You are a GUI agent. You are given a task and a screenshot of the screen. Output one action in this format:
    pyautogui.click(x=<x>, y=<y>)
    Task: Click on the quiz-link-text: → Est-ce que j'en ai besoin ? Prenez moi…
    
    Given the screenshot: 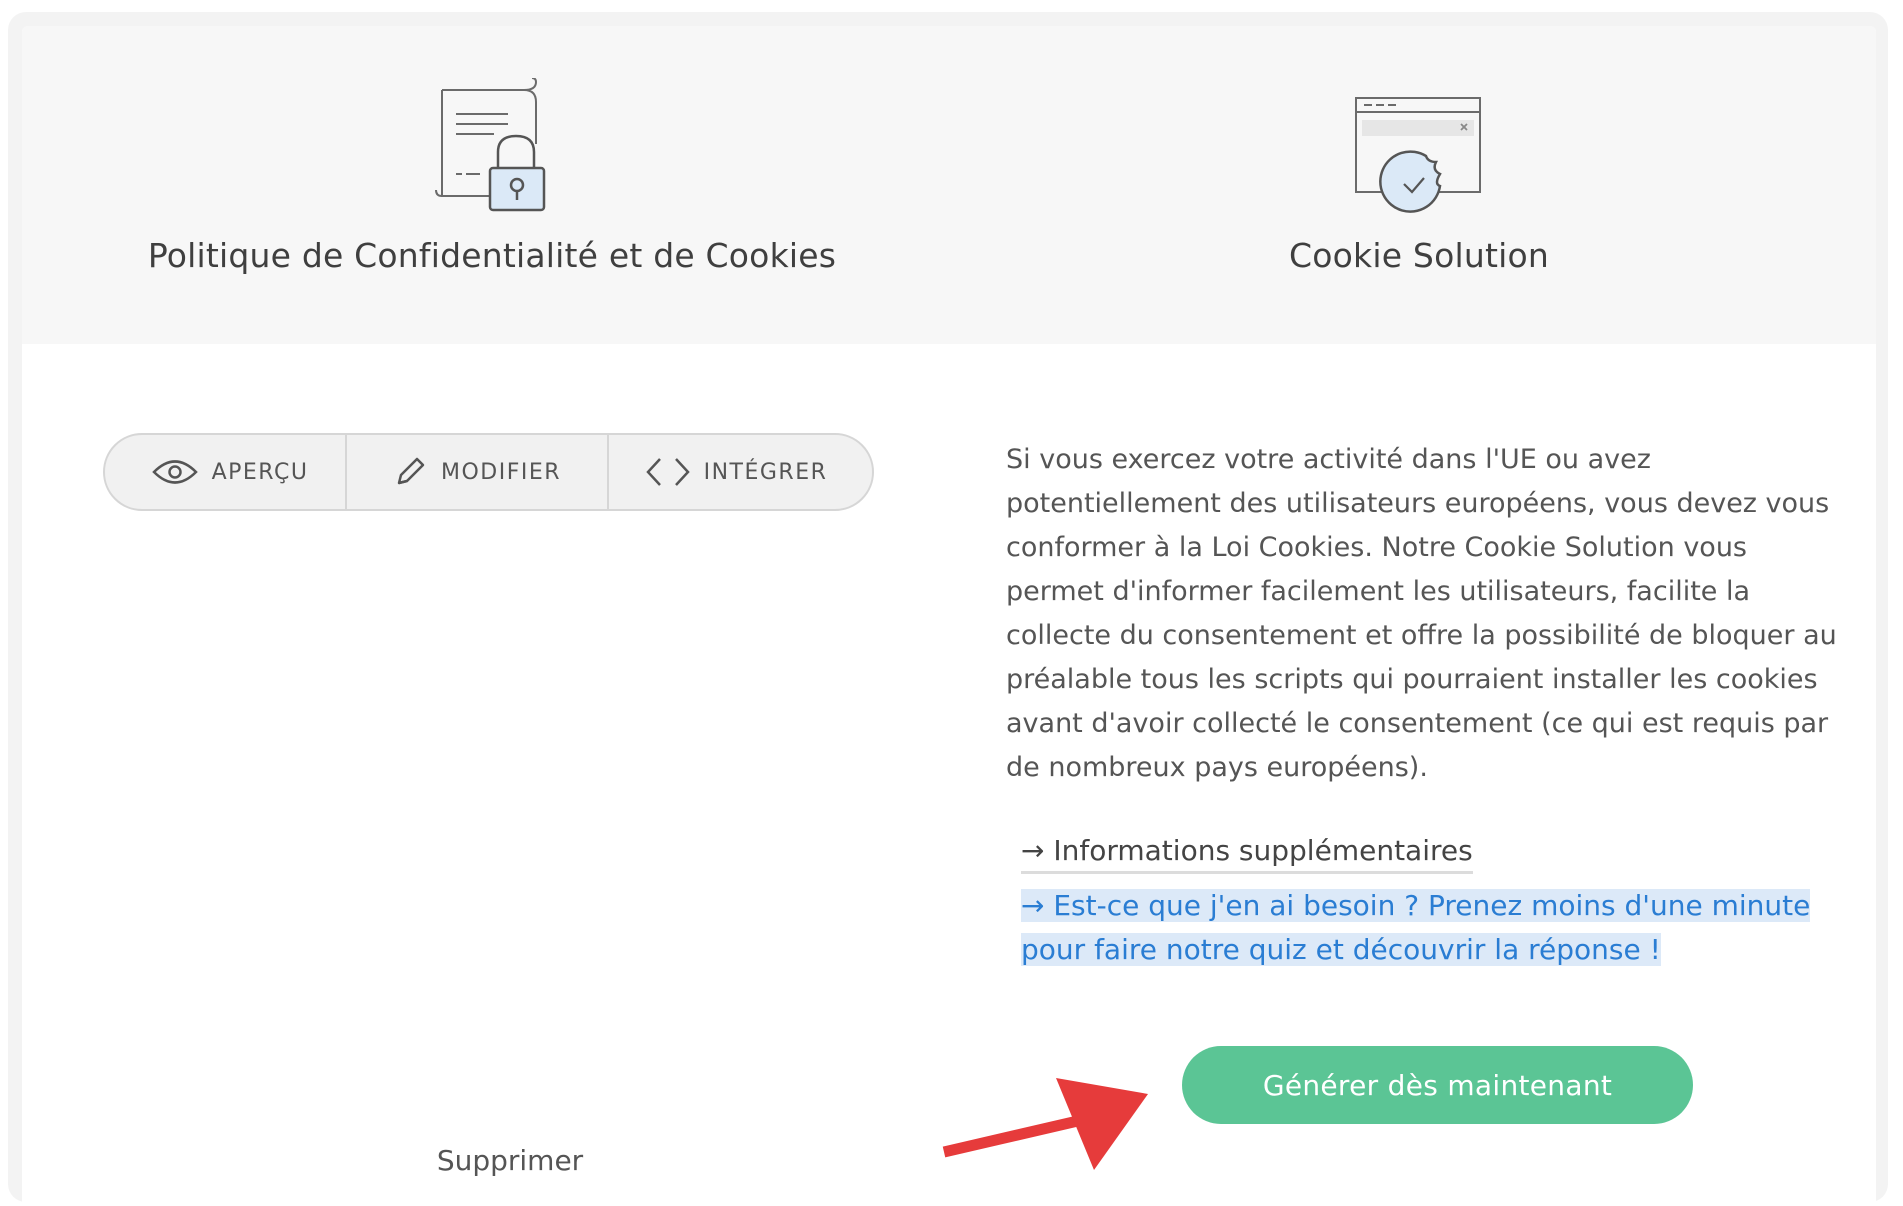 What is the action you would take?
    pyautogui.click(x=1416, y=927)
    